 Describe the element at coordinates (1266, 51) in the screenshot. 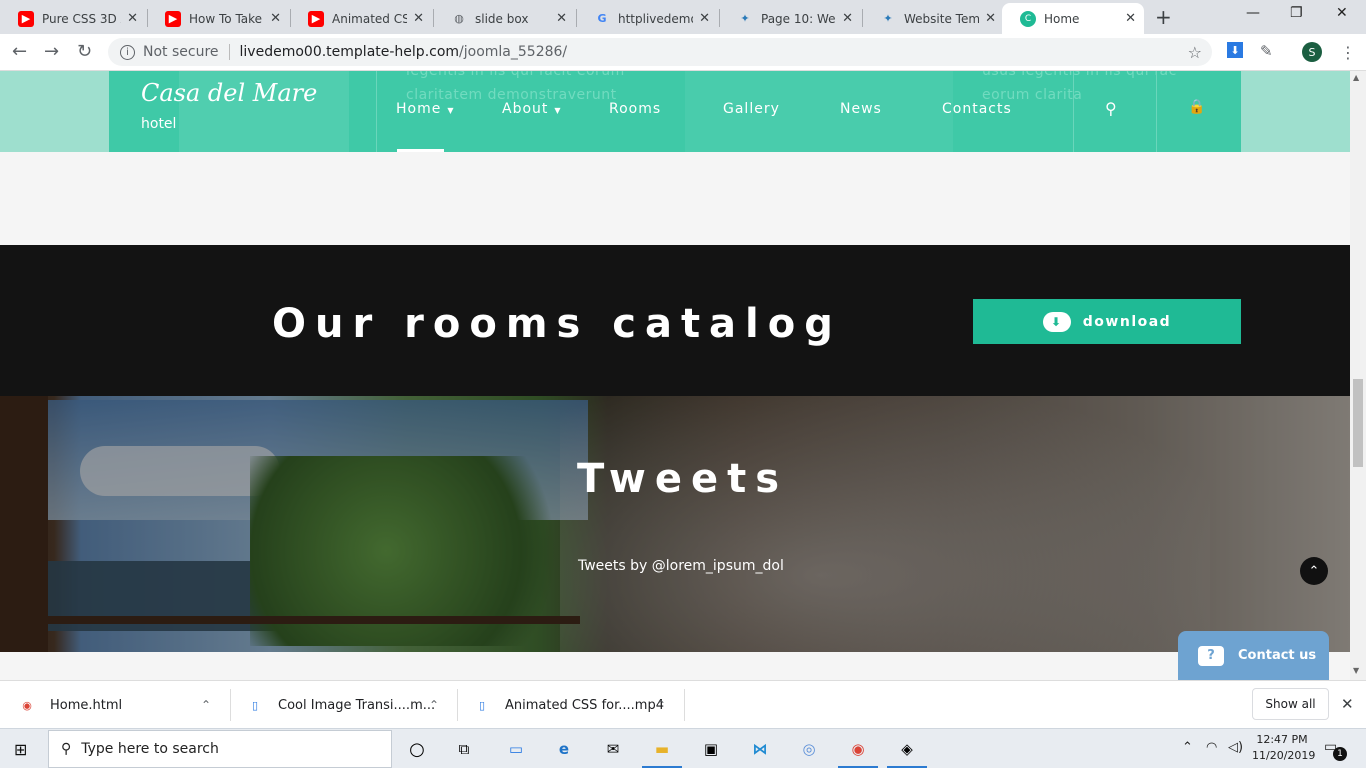

I see `eyedropper-icon: ✎` at that location.